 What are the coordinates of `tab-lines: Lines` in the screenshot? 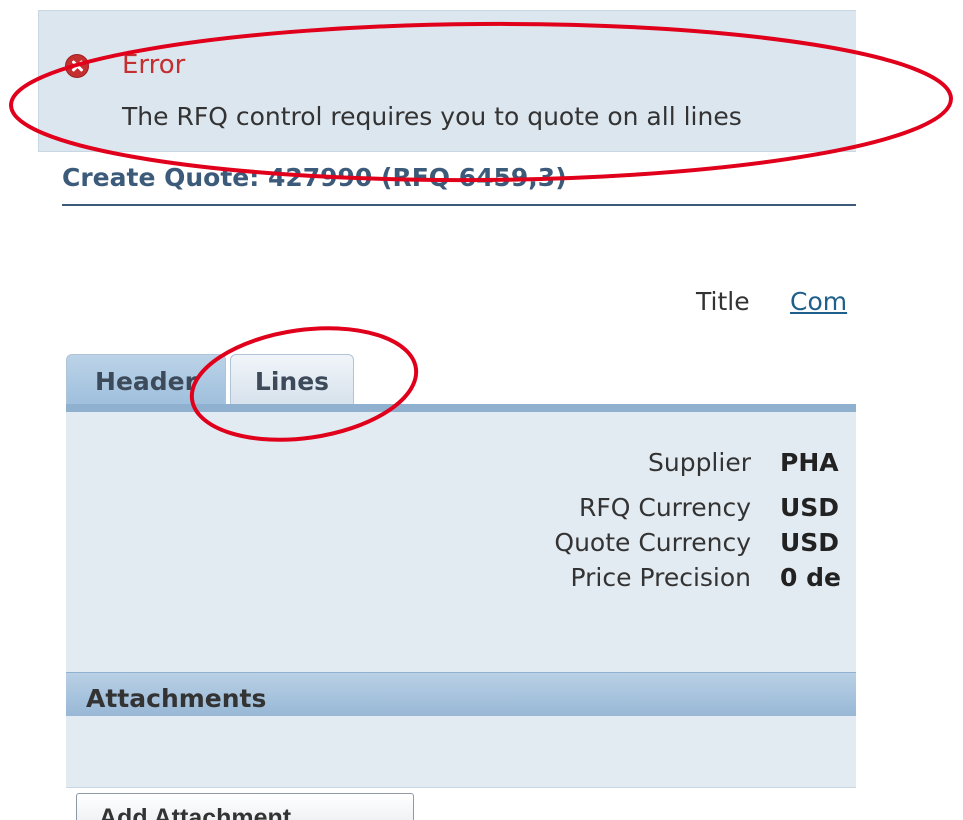 It's located at (292, 380).